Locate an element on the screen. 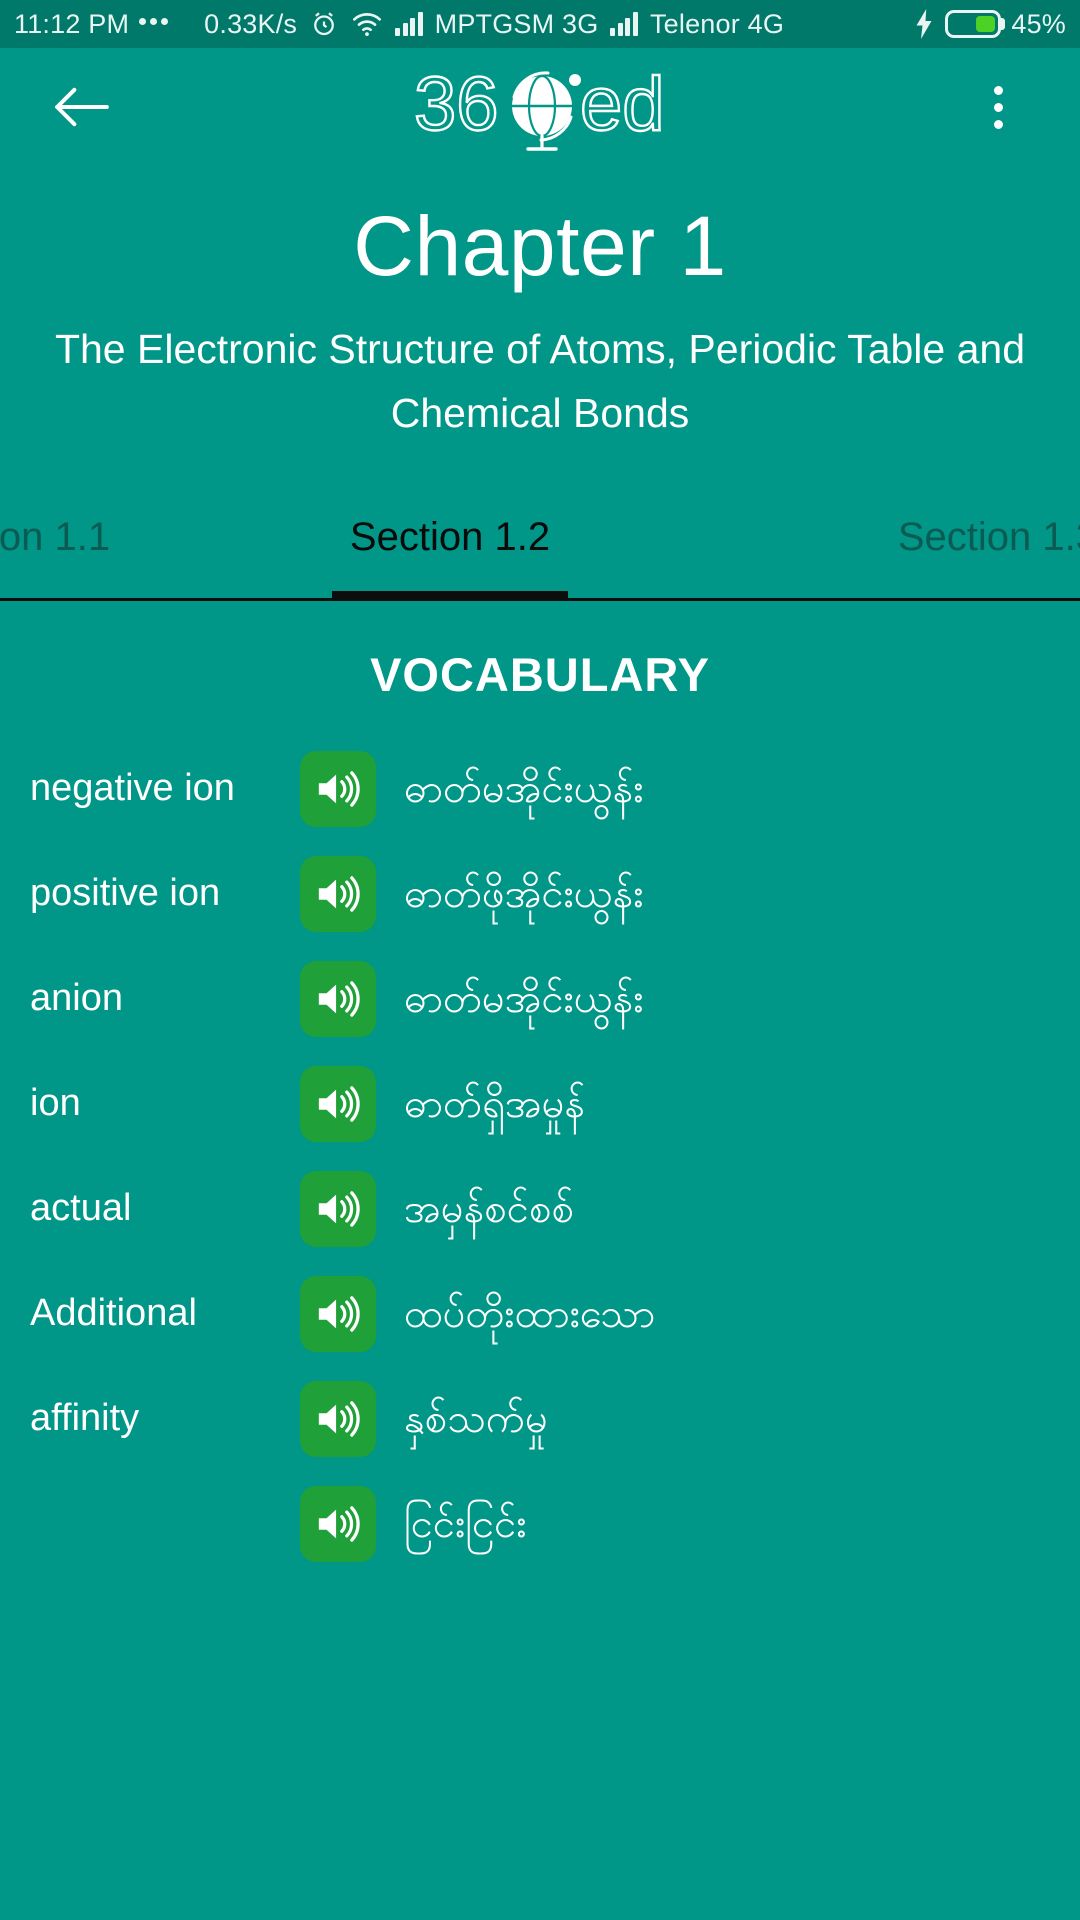 The width and height of the screenshot is (1080, 1920). sim2-carrier-label: Telenor 4G is located at coordinates (717, 23).